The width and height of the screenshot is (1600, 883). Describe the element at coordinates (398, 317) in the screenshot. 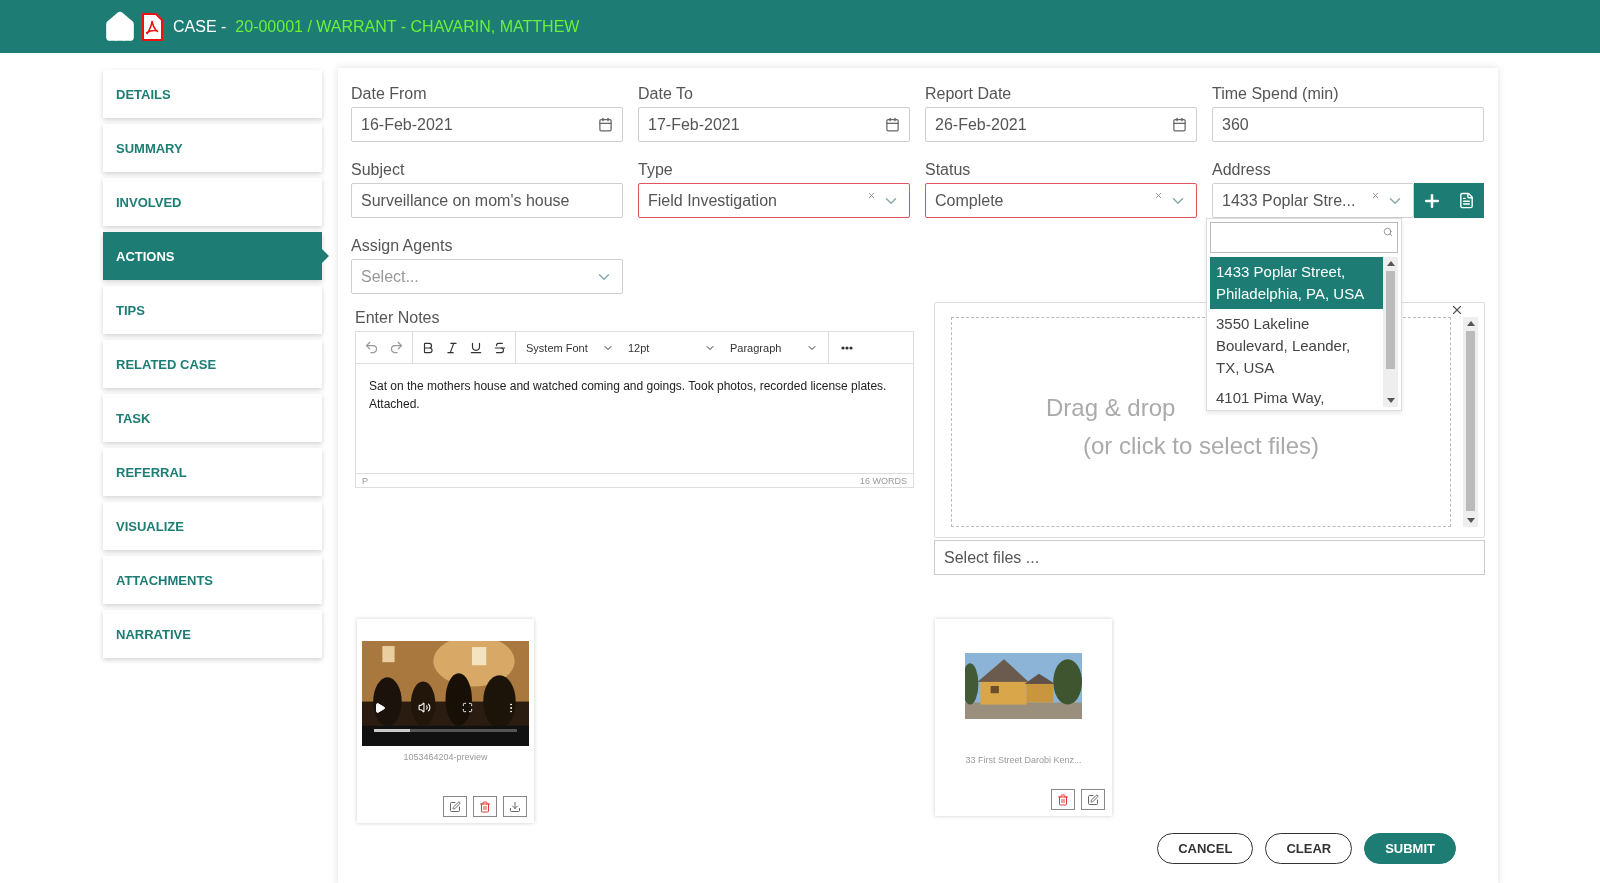

I see `field-label: Enter Notes` at that location.